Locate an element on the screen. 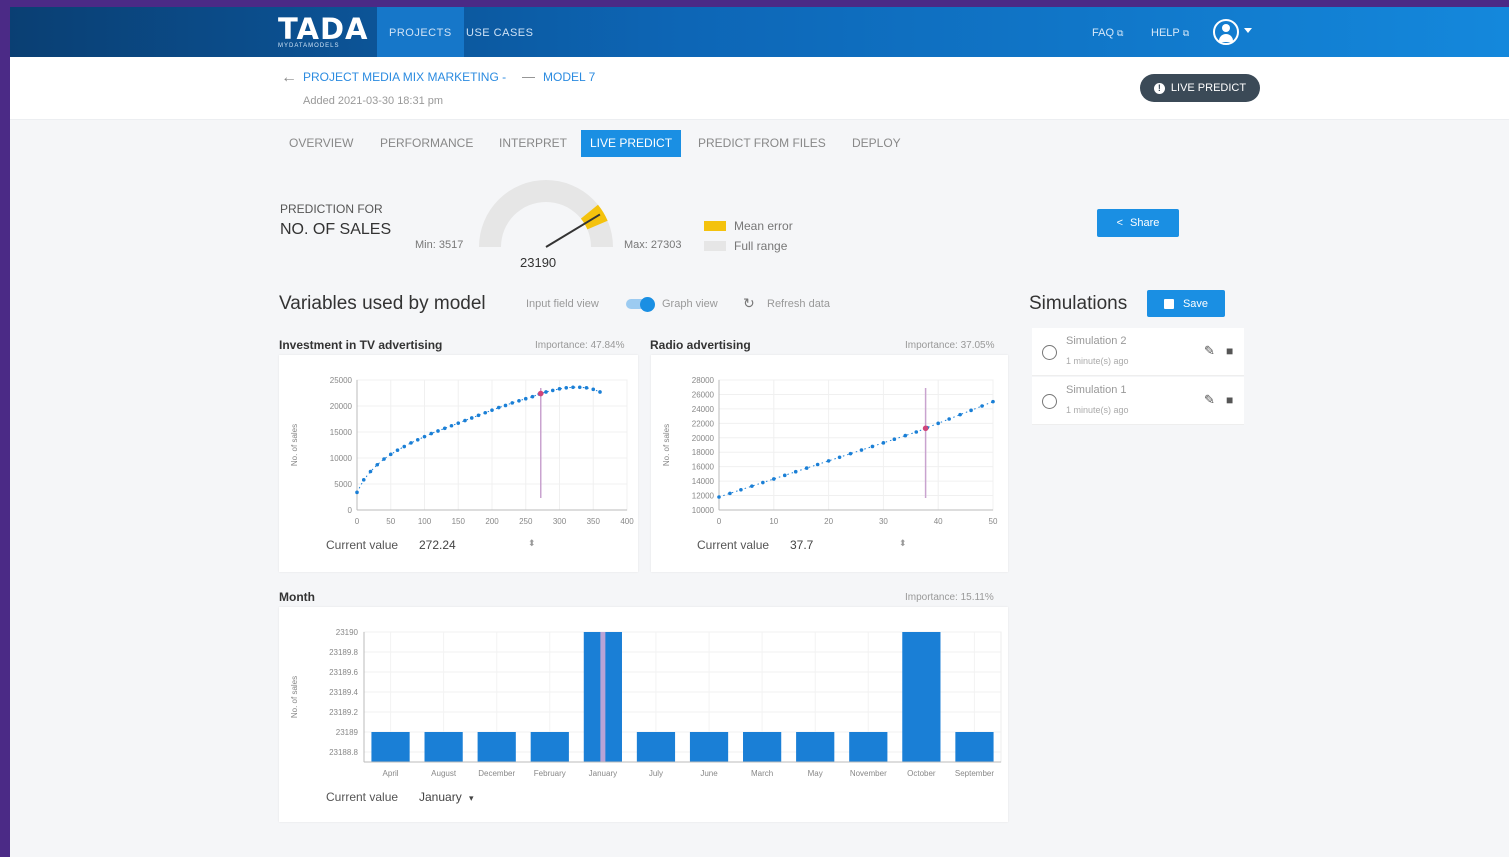 The width and height of the screenshot is (1509, 857). simulation-item: Simulation 2 1 minute(s) ago ✎ ■ is located at coordinates (1138, 352).